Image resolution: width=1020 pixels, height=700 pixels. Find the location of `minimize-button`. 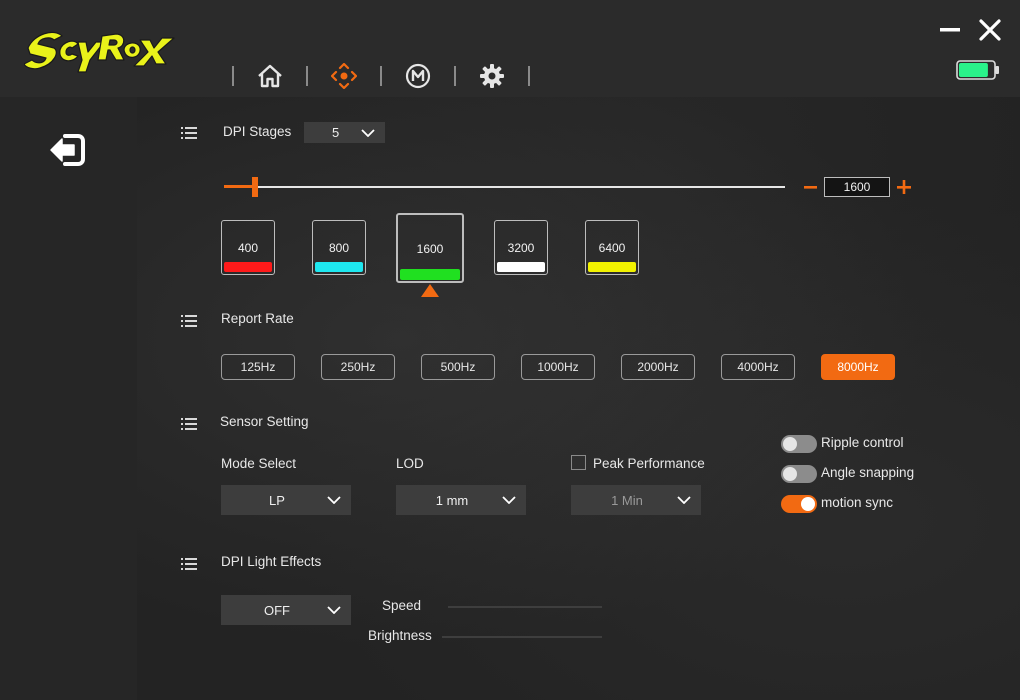

minimize-button is located at coordinates (950, 30).